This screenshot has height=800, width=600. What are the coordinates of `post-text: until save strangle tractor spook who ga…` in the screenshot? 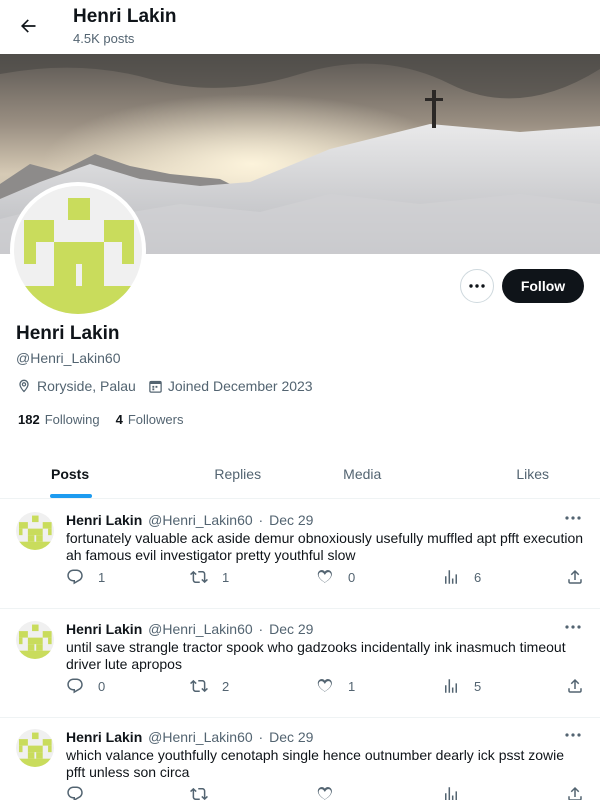 It's located at (316, 655).